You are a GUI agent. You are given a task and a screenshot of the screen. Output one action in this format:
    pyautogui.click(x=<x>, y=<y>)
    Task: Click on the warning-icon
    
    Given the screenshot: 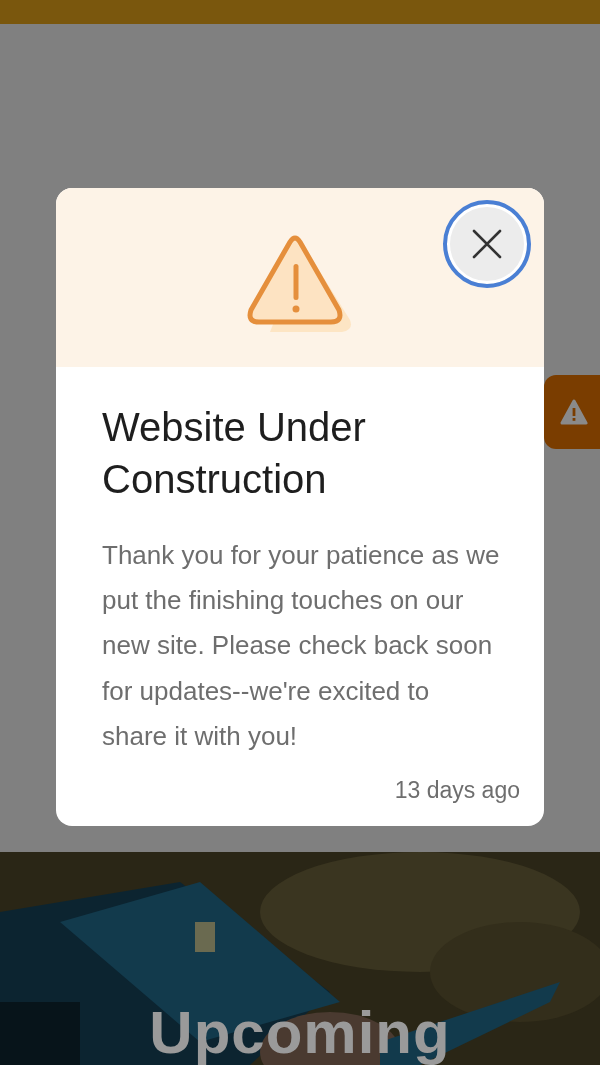 What is the action you would take?
    pyautogui.click(x=574, y=412)
    